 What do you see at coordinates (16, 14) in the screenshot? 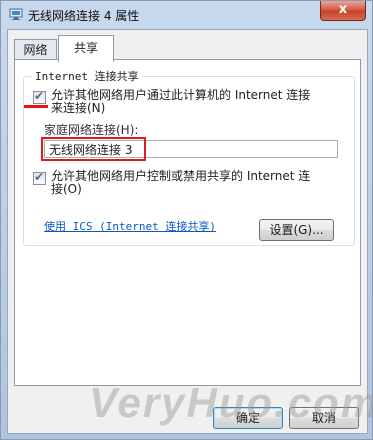
I see `network-connection-icon` at bounding box center [16, 14].